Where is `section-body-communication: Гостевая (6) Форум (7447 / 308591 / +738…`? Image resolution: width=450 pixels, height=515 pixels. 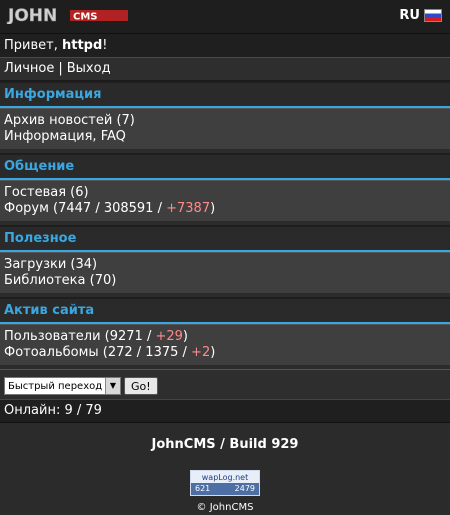
section-body-communication: Гостевая (6) Форум (7447 / 308591 / +738… is located at coordinates (225, 202).